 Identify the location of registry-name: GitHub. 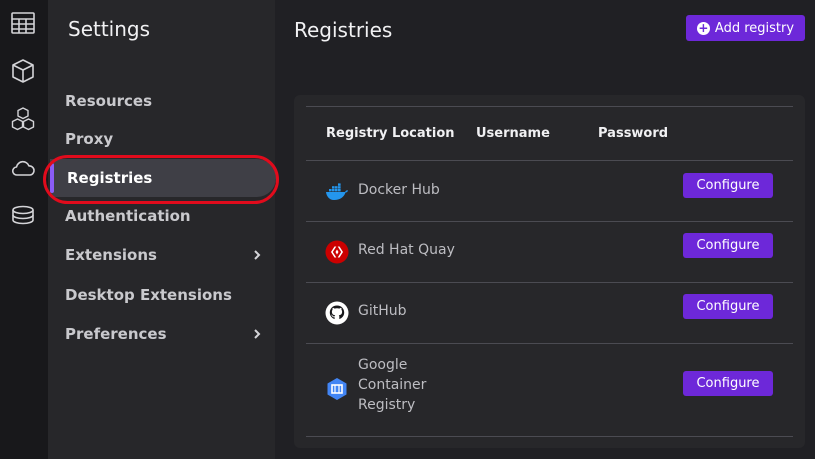
(382, 311).